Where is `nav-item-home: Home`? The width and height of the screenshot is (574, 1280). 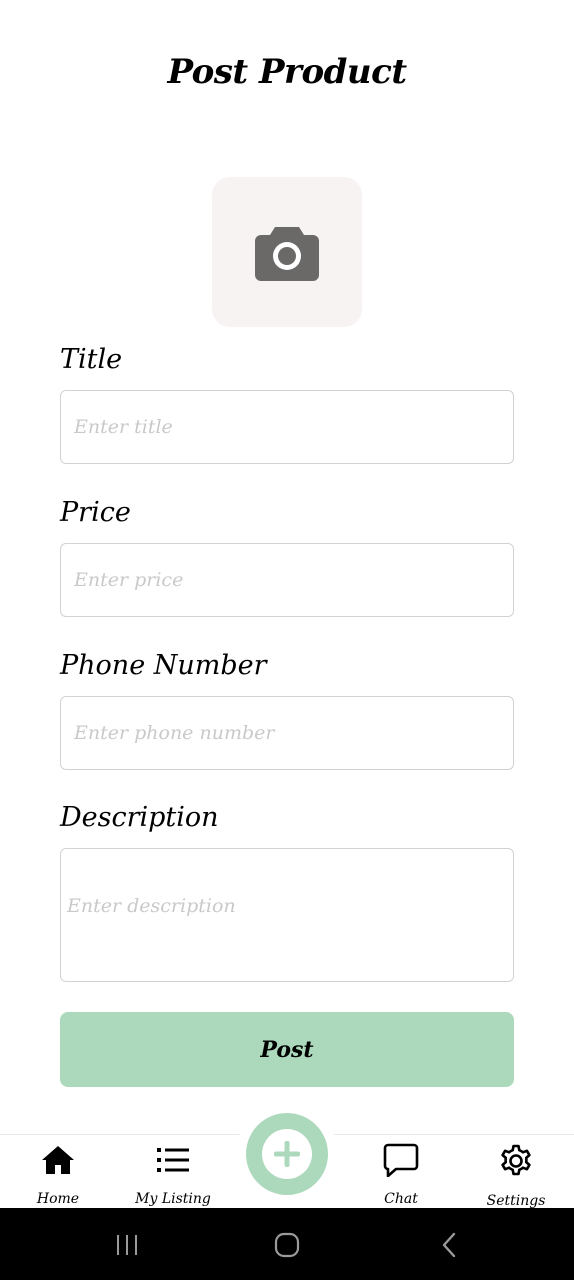 nav-item-home: Home is located at coordinates (58, 1175).